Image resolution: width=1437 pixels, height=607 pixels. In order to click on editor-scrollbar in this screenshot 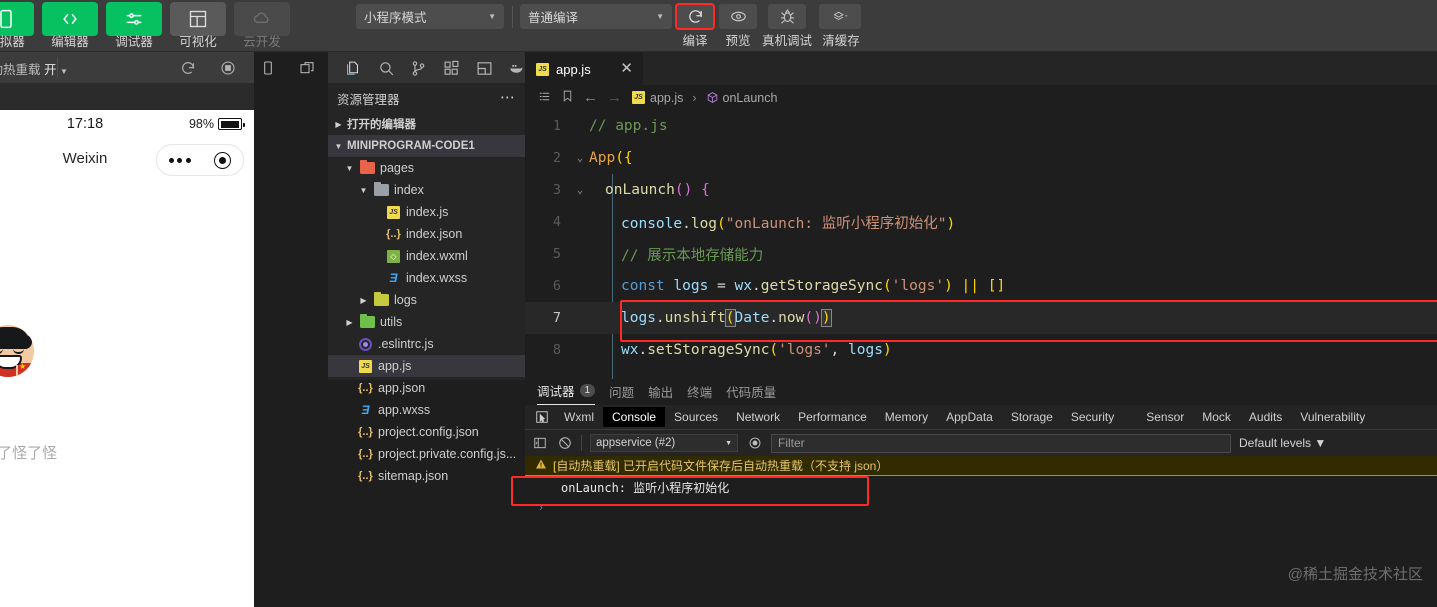, I will do `click(1430, 244)`.